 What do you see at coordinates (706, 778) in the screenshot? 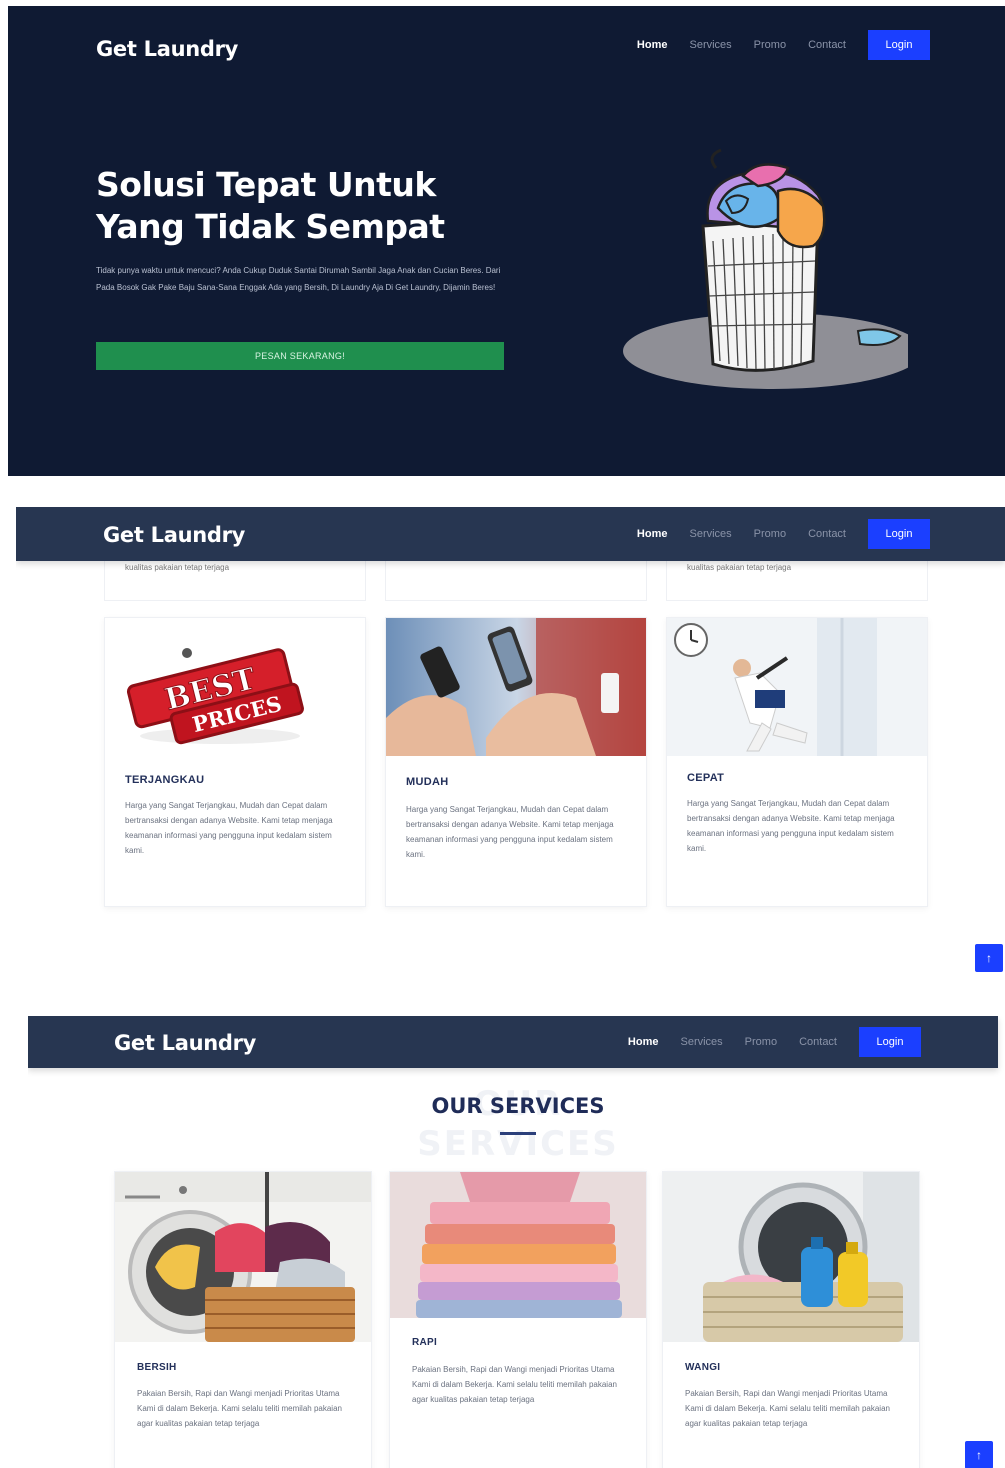
I see `feature-title: CEPAT` at bounding box center [706, 778].